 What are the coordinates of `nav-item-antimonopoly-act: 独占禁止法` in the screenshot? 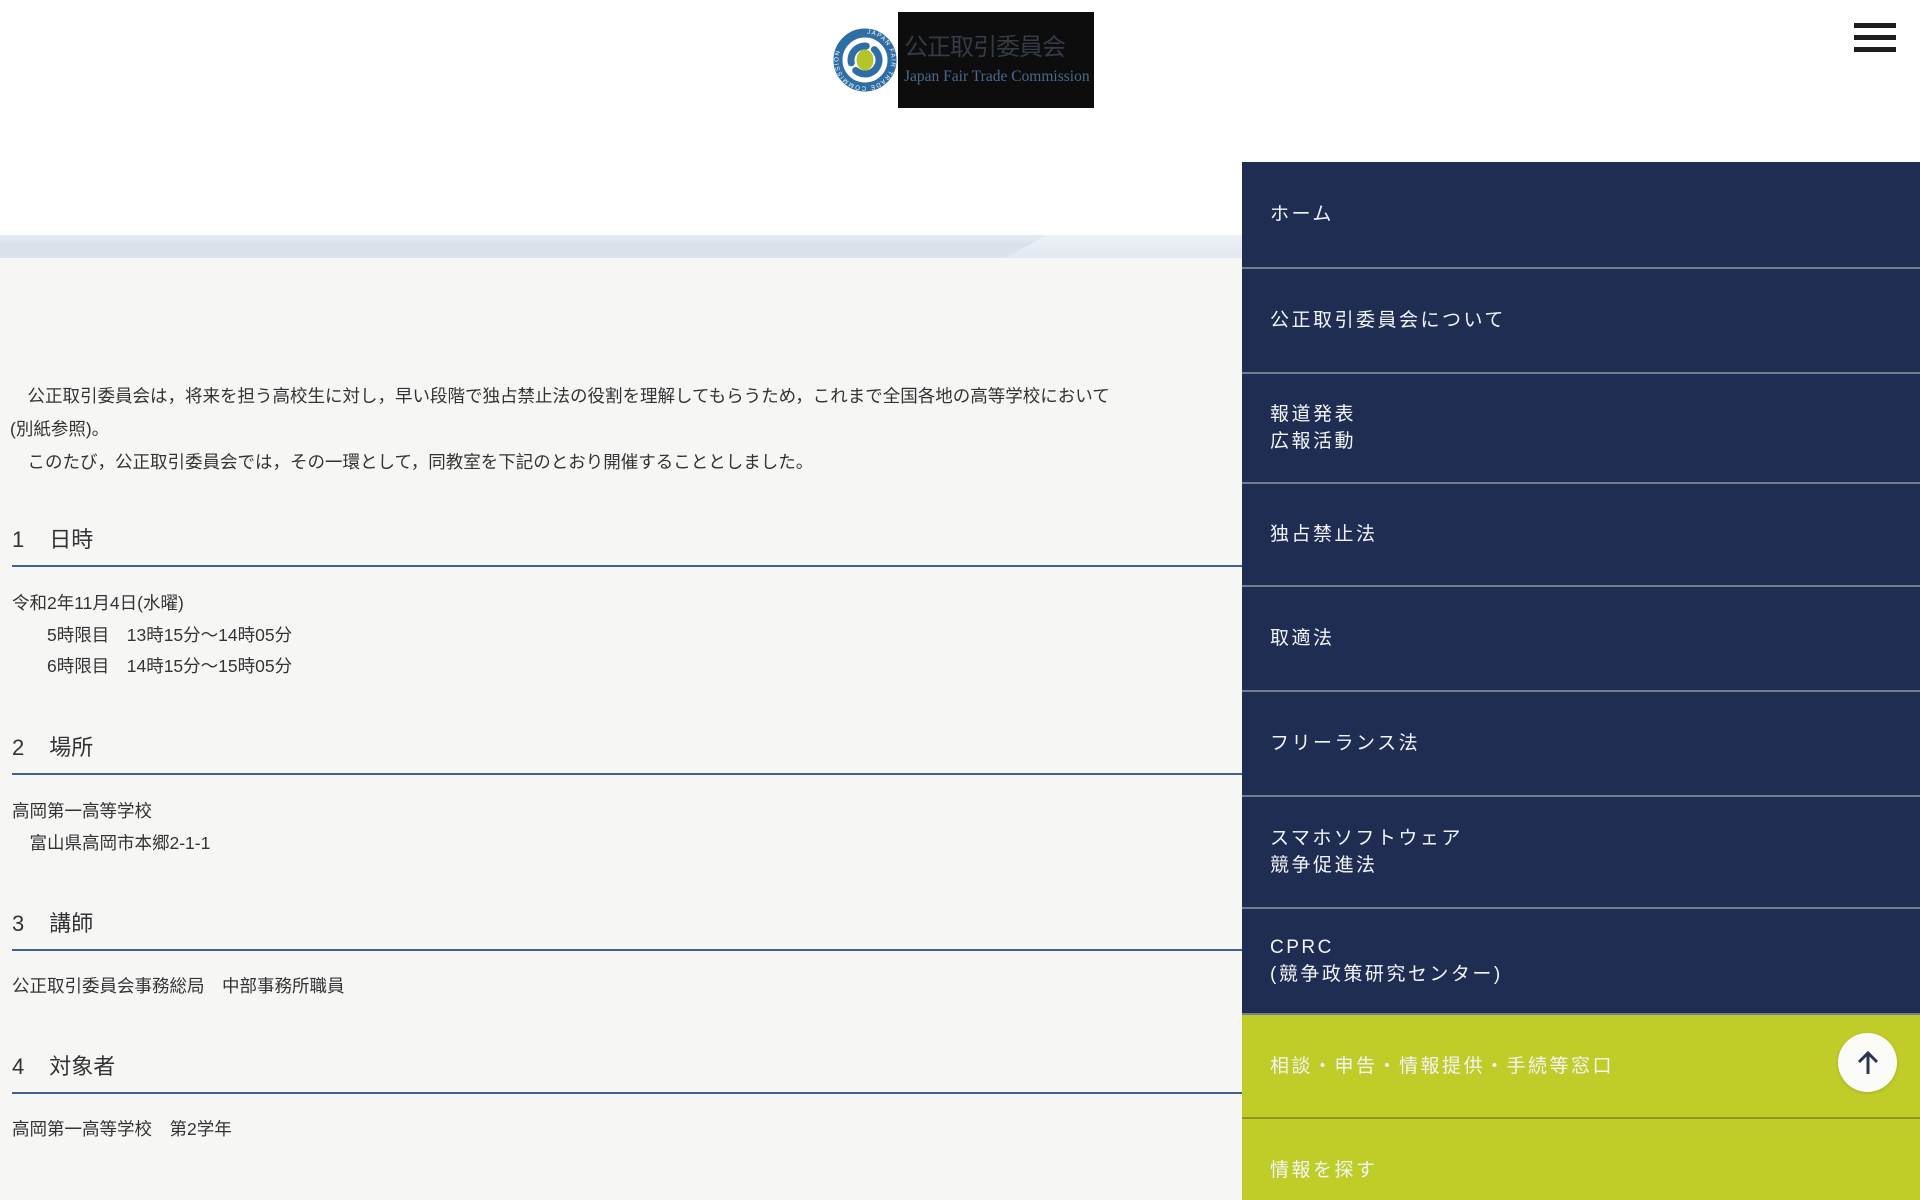 It's located at (1581, 533).